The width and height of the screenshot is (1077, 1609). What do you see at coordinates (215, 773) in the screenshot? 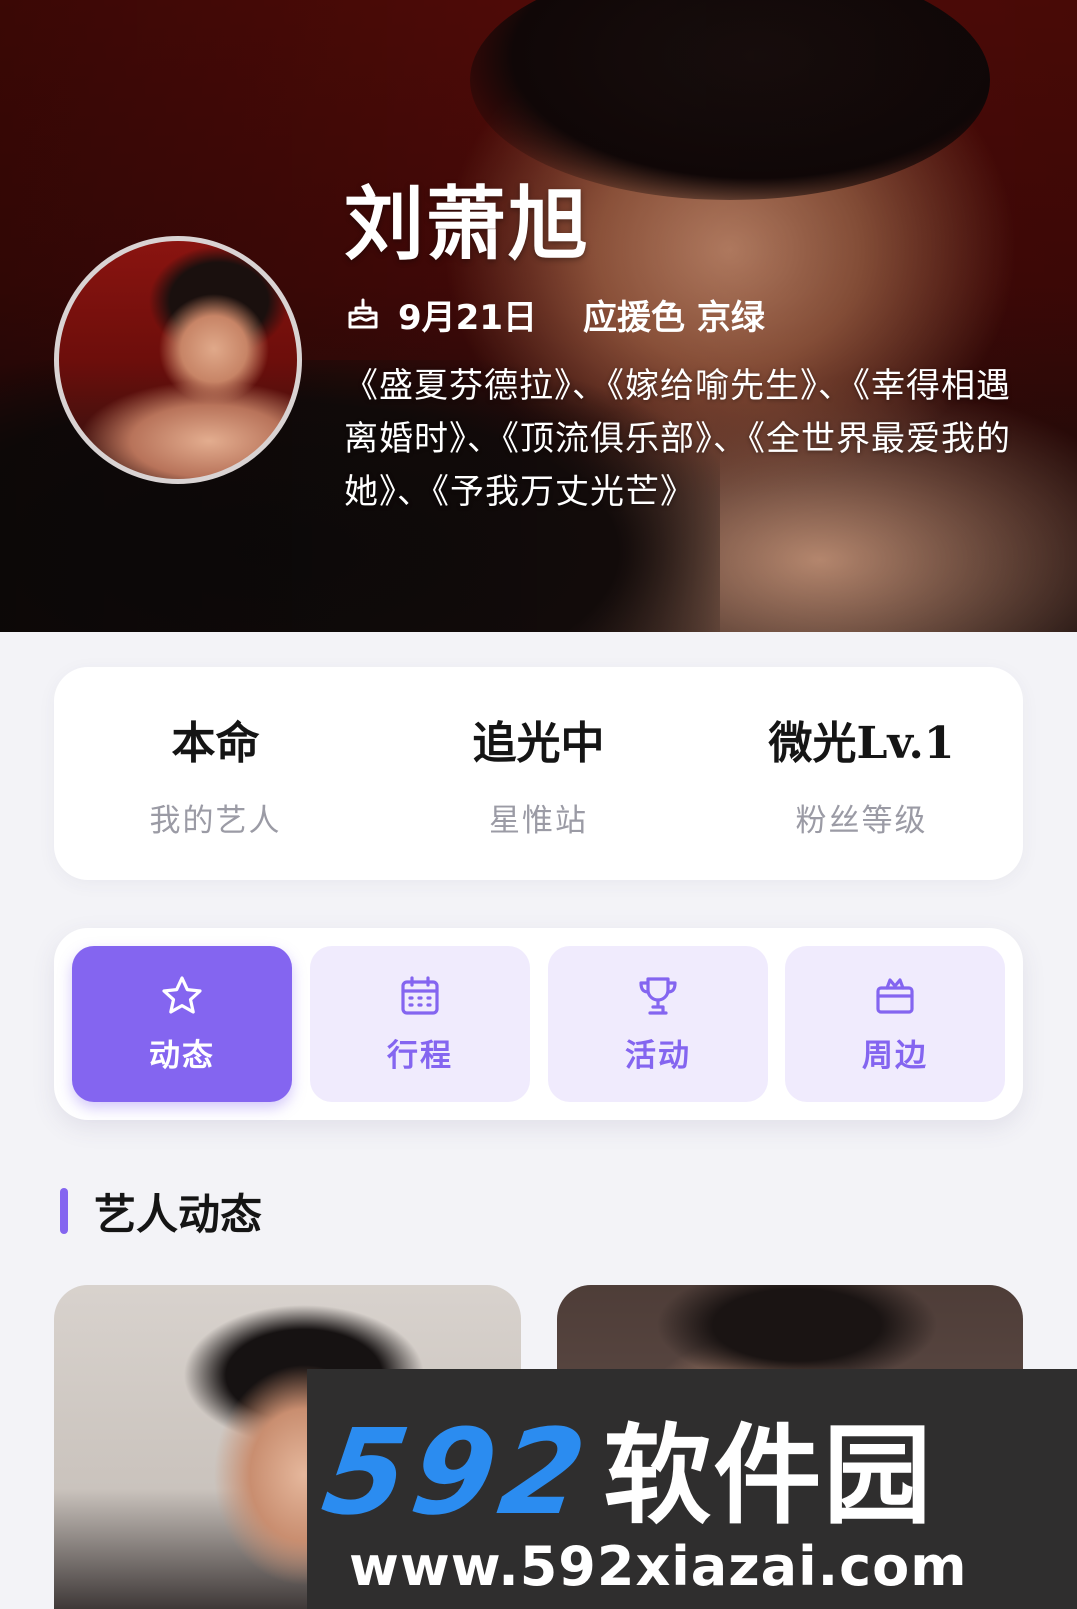
I see `stat-my-artist: 本命 我的艺人` at bounding box center [215, 773].